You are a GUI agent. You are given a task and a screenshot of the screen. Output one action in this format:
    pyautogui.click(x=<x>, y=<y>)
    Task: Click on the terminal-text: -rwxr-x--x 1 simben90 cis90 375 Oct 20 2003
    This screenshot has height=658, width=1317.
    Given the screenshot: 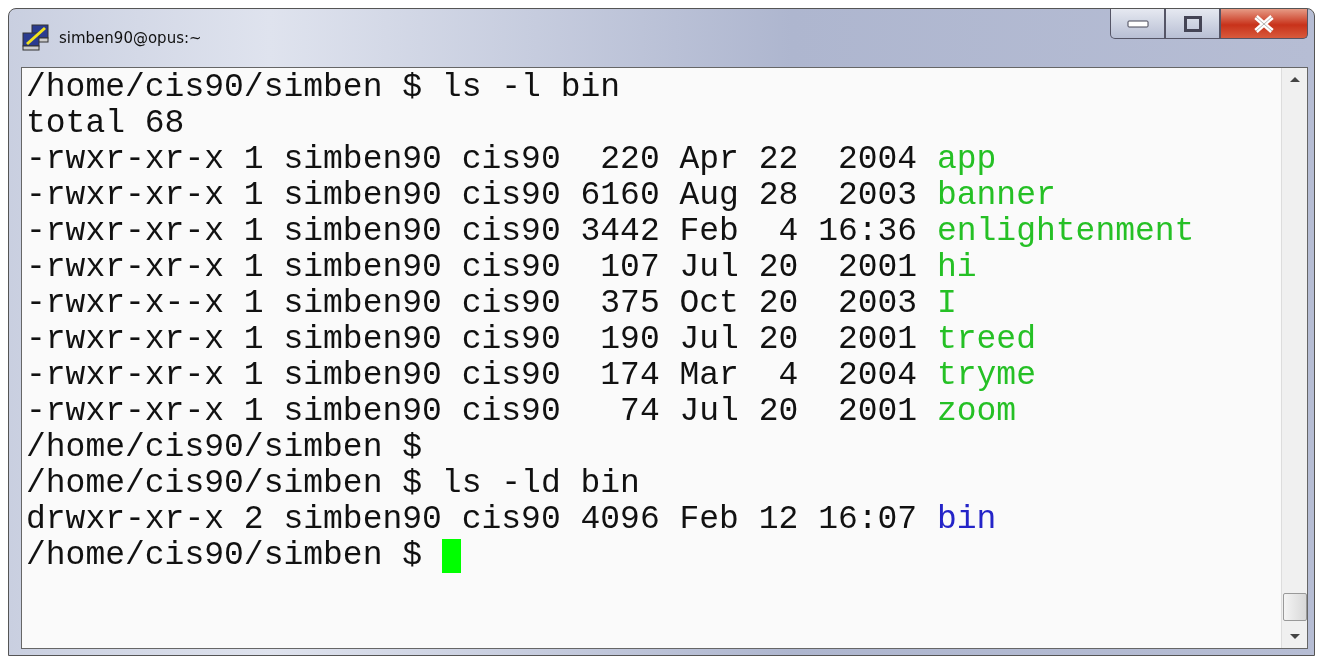 What is the action you would take?
    pyautogui.click(x=472, y=304)
    